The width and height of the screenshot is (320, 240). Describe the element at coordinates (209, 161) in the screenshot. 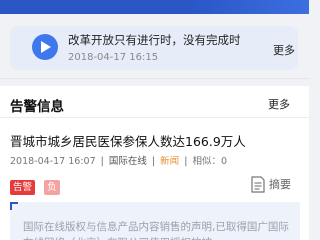

I see `article-similar-count: 相似：0` at that location.